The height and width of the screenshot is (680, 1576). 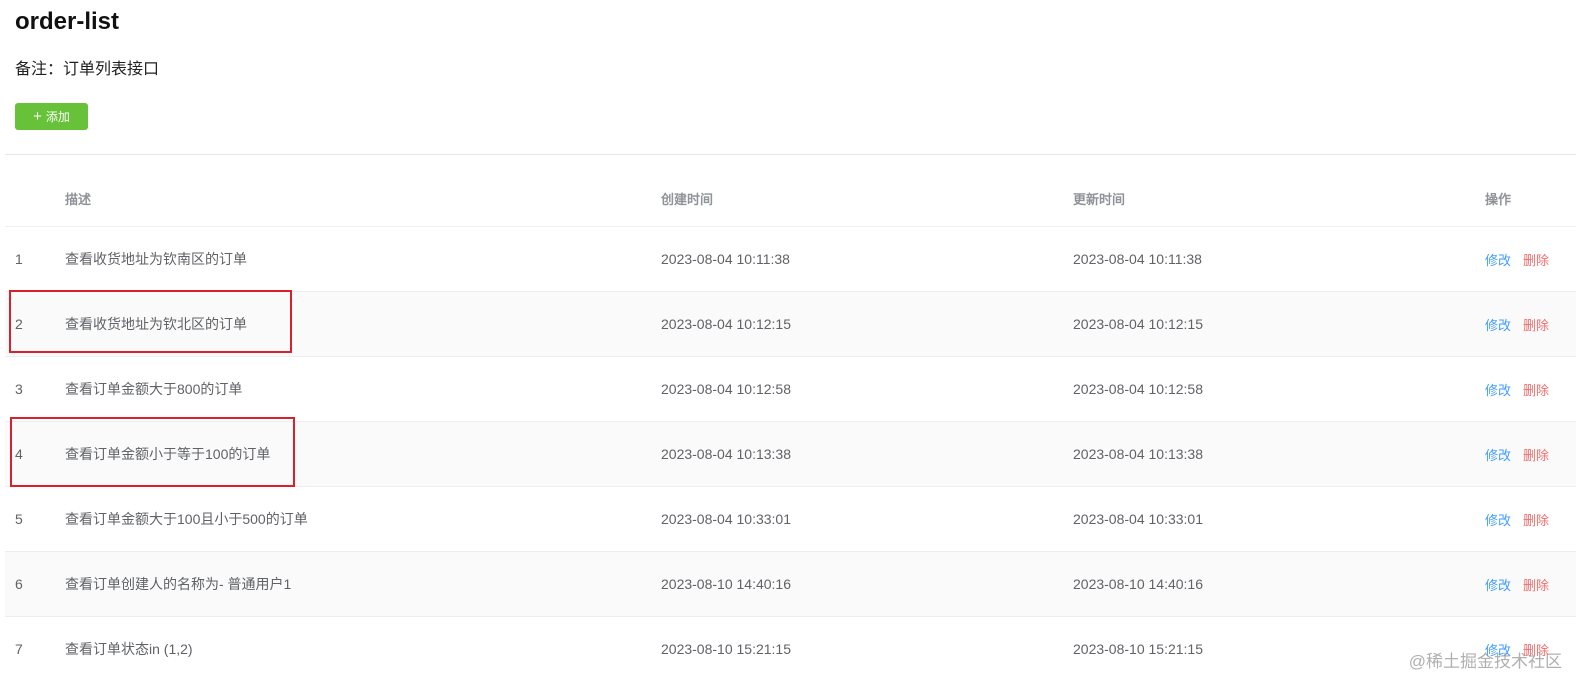 What do you see at coordinates (725, 259) in the screenshot?
I see `row-created-time: 2023-08-04 10:11:38` at bounding box center [725, 259].